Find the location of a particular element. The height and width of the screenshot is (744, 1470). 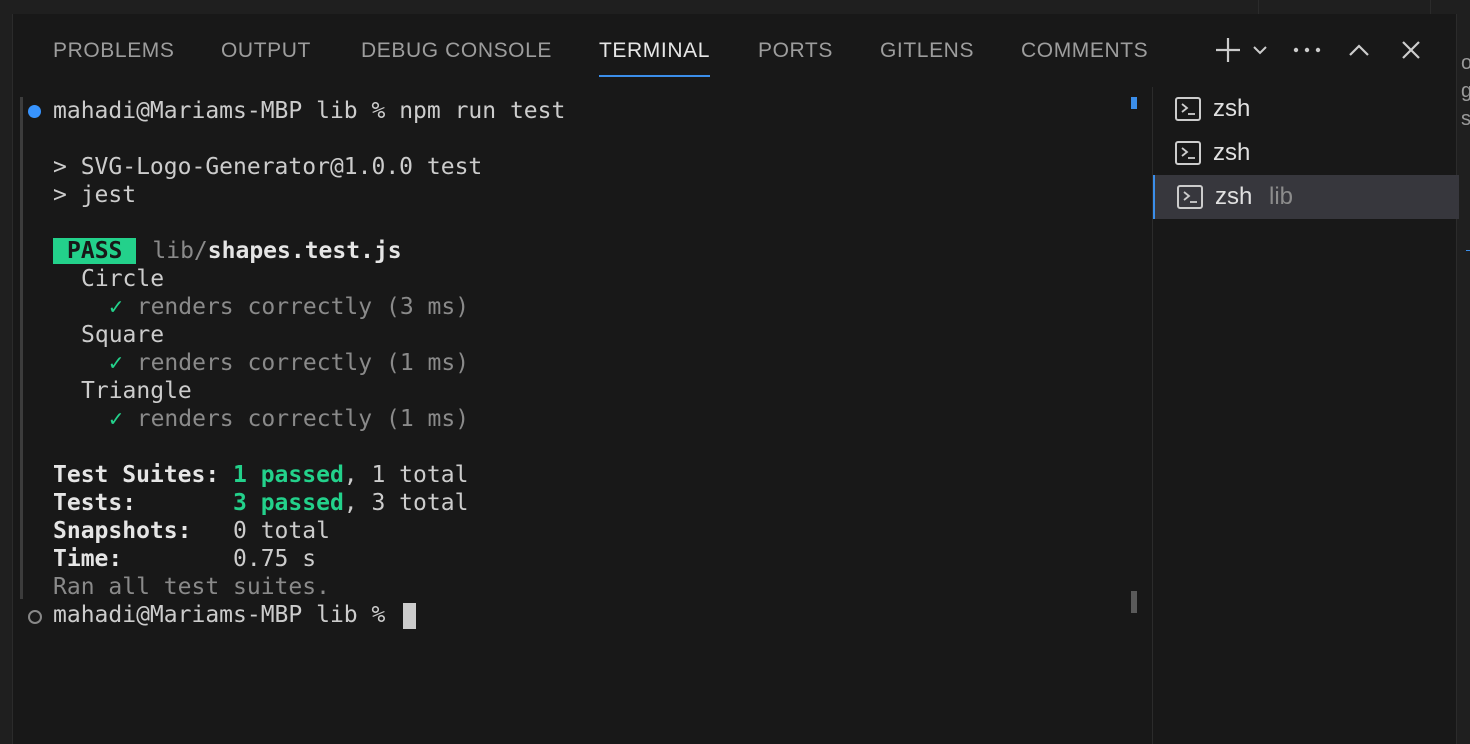

command-text: npm run test is located at coordinates (482, 111).